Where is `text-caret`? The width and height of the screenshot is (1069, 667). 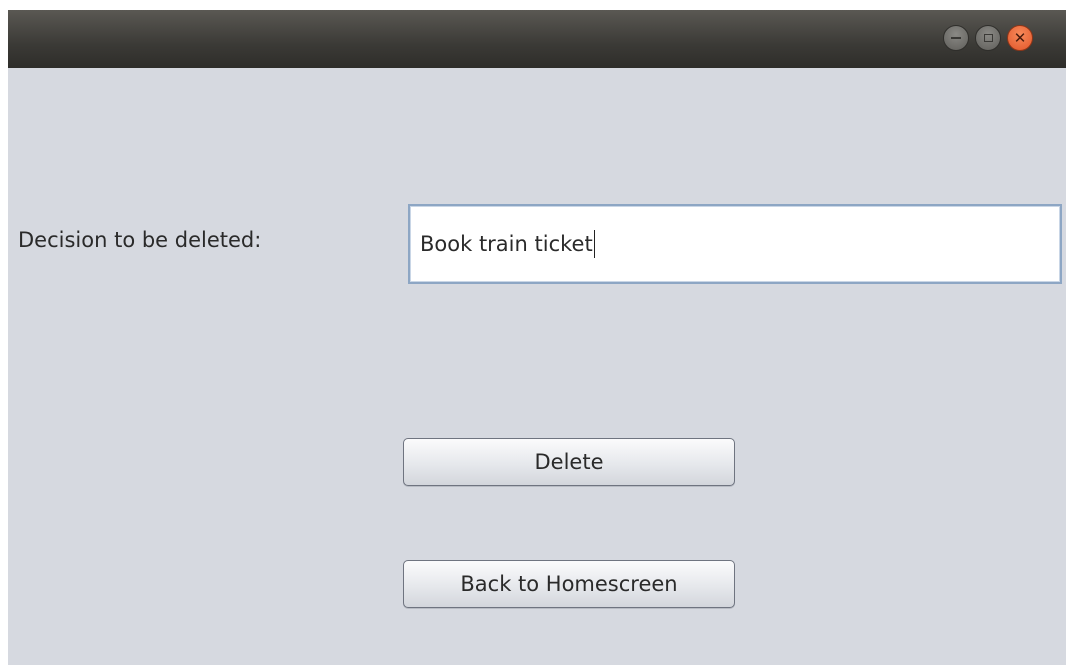 text-caret is located at coordinates (594, 244).